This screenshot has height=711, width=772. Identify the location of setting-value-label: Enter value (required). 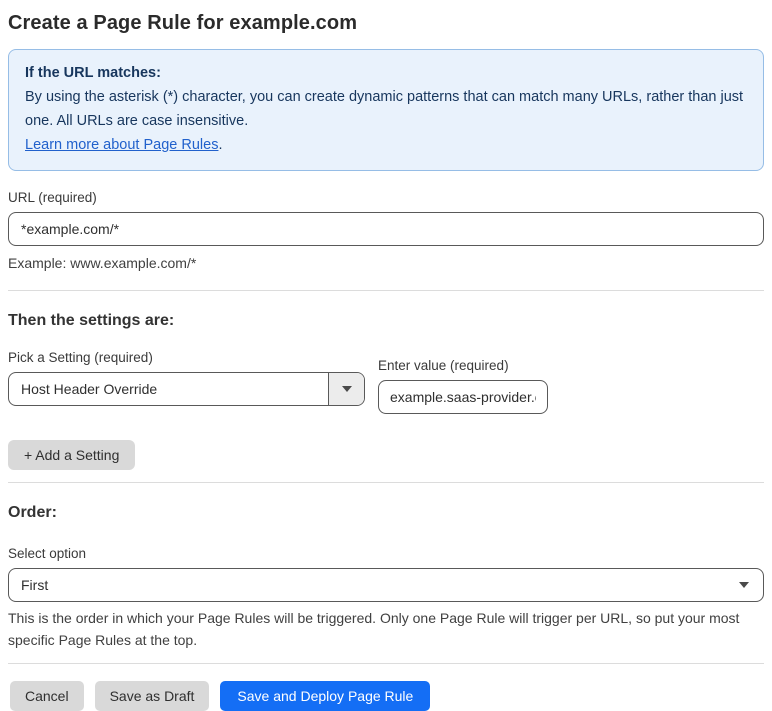
(443, 365).